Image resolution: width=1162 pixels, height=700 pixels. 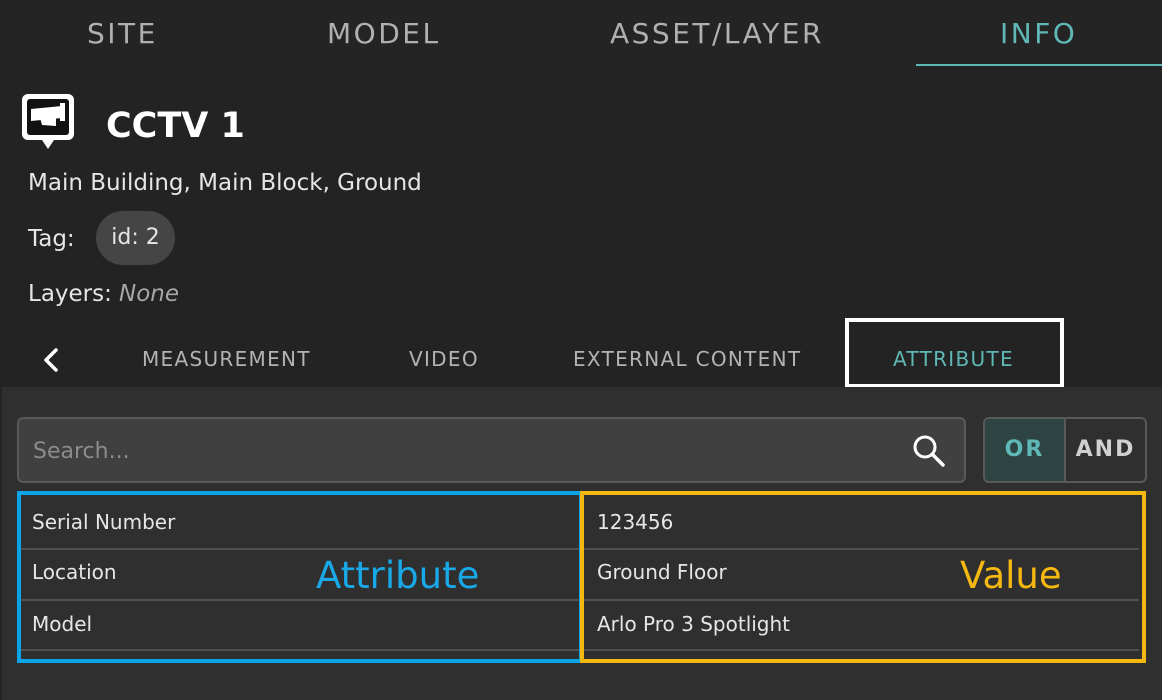 I want to click on chevron-left-icon, so click(x=51, y=360).